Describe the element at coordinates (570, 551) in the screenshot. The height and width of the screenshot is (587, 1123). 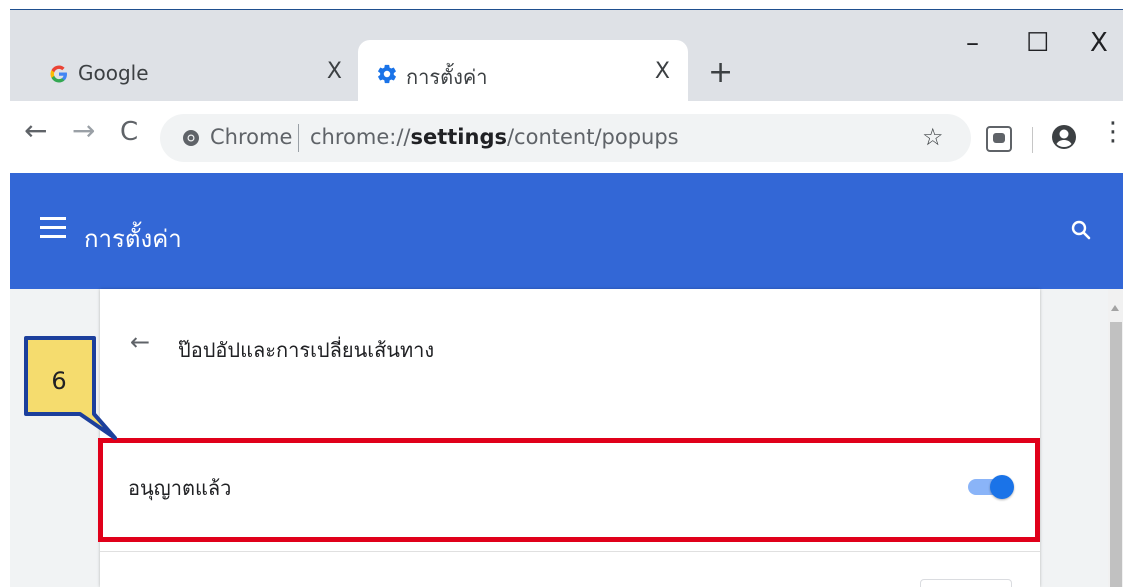
I see `row-divider` at that location.